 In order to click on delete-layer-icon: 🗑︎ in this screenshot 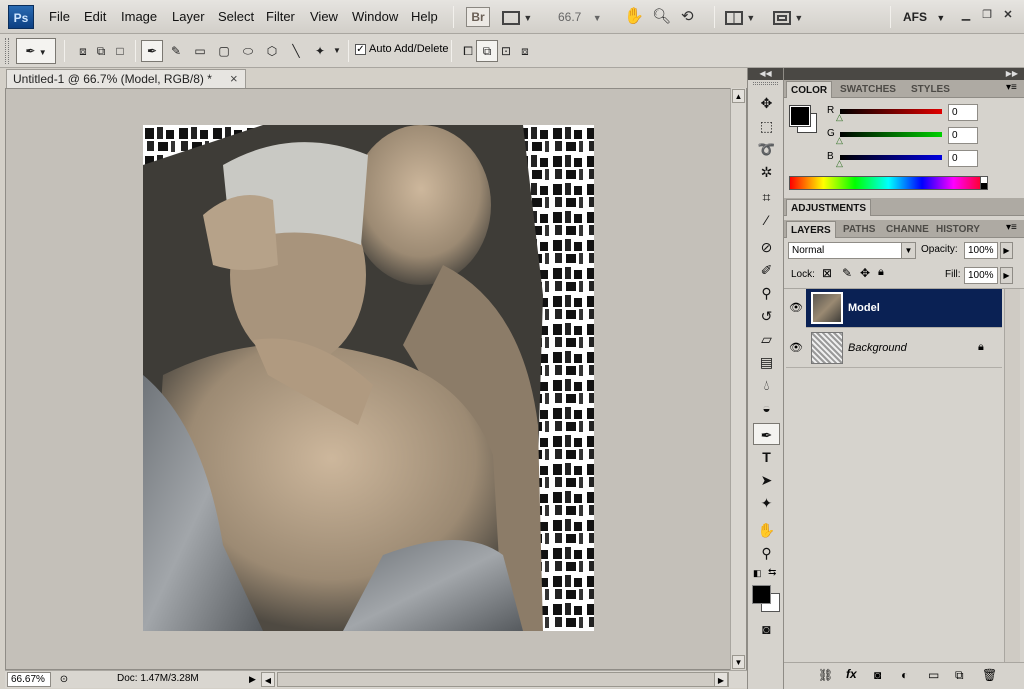, I will do `click(989, 675)`.